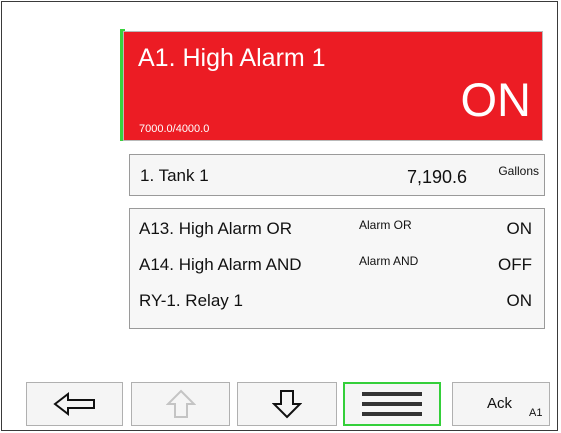  I want to click on list-item: A13. High Alarm OR Alarm OR ON, so click(337, 229).